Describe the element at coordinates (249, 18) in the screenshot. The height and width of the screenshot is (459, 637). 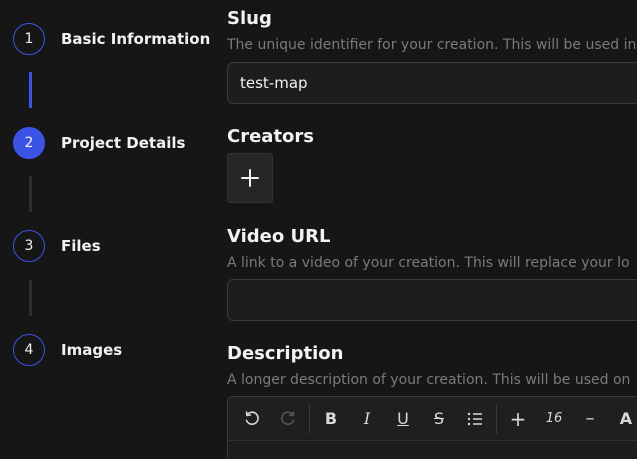
I see `slug-title: Slug` at that location.